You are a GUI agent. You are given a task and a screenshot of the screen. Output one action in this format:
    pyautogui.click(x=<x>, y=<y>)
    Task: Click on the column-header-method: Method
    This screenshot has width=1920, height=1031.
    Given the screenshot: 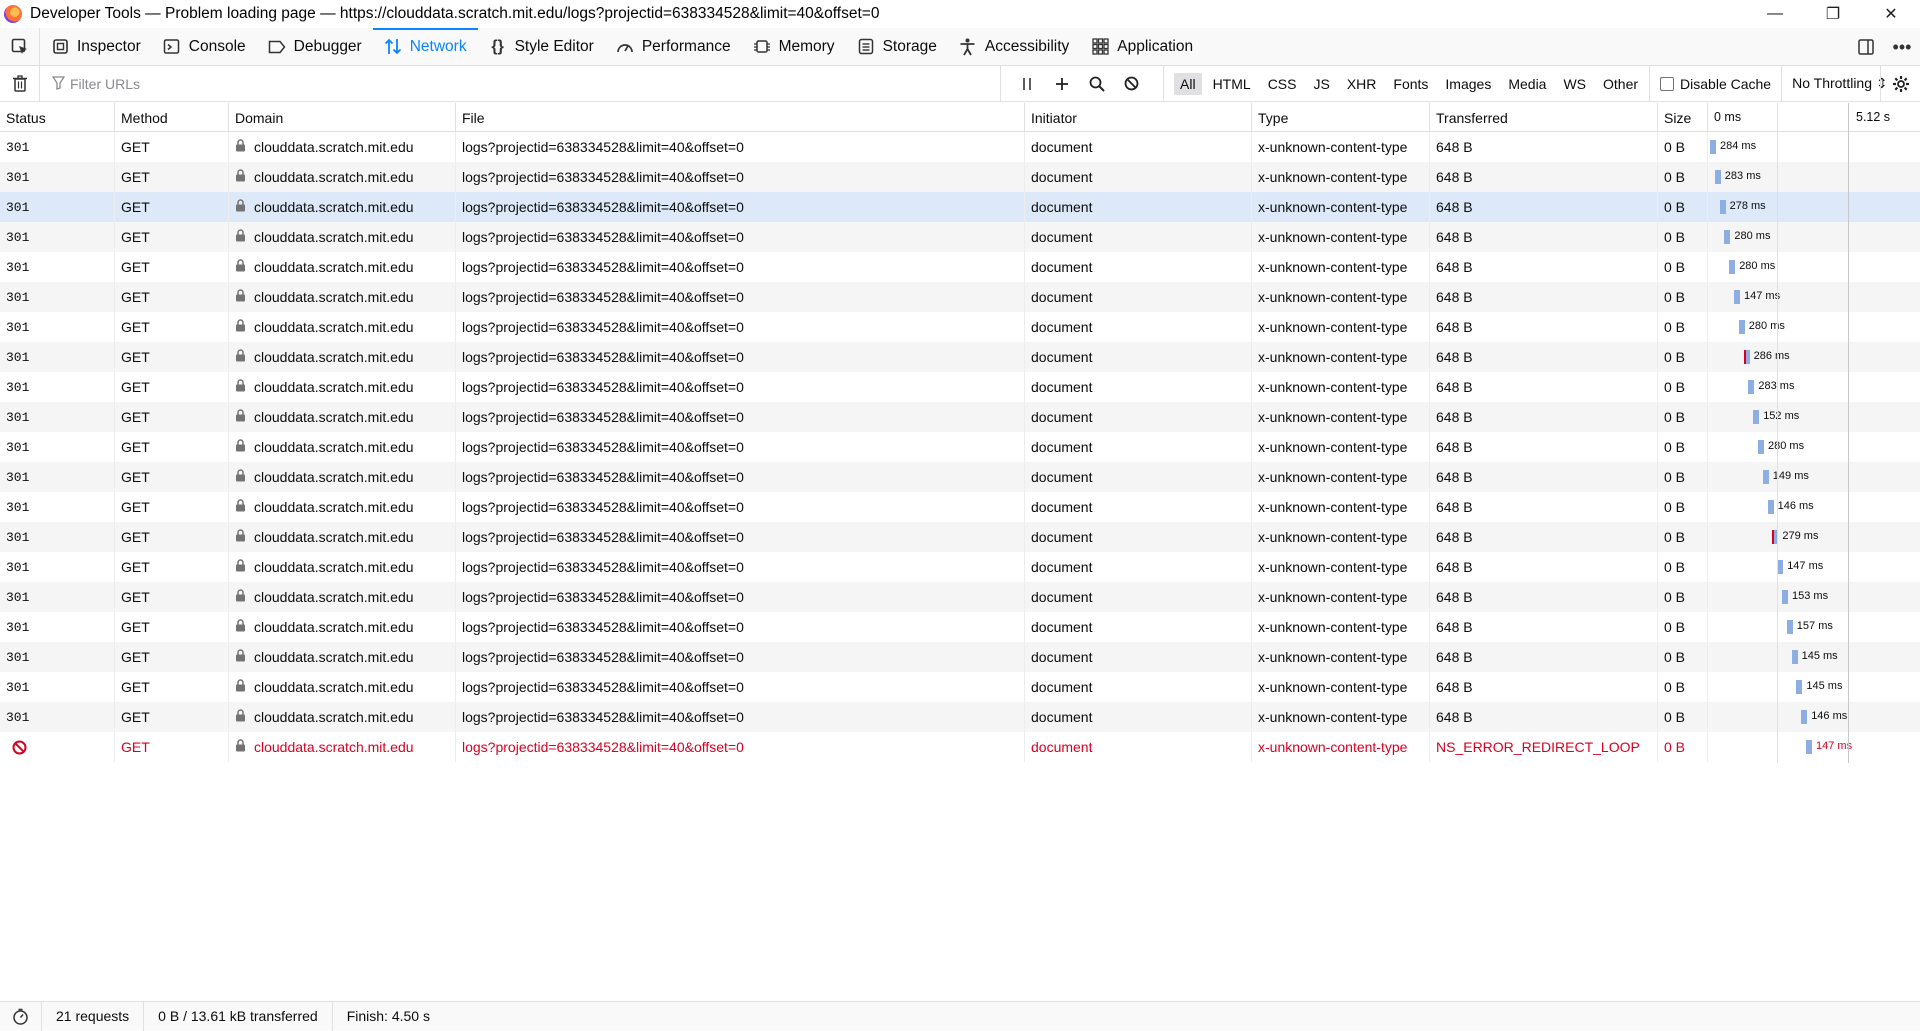 What is the action you would take?
    pyautogui.click(x=172, y=117)
    